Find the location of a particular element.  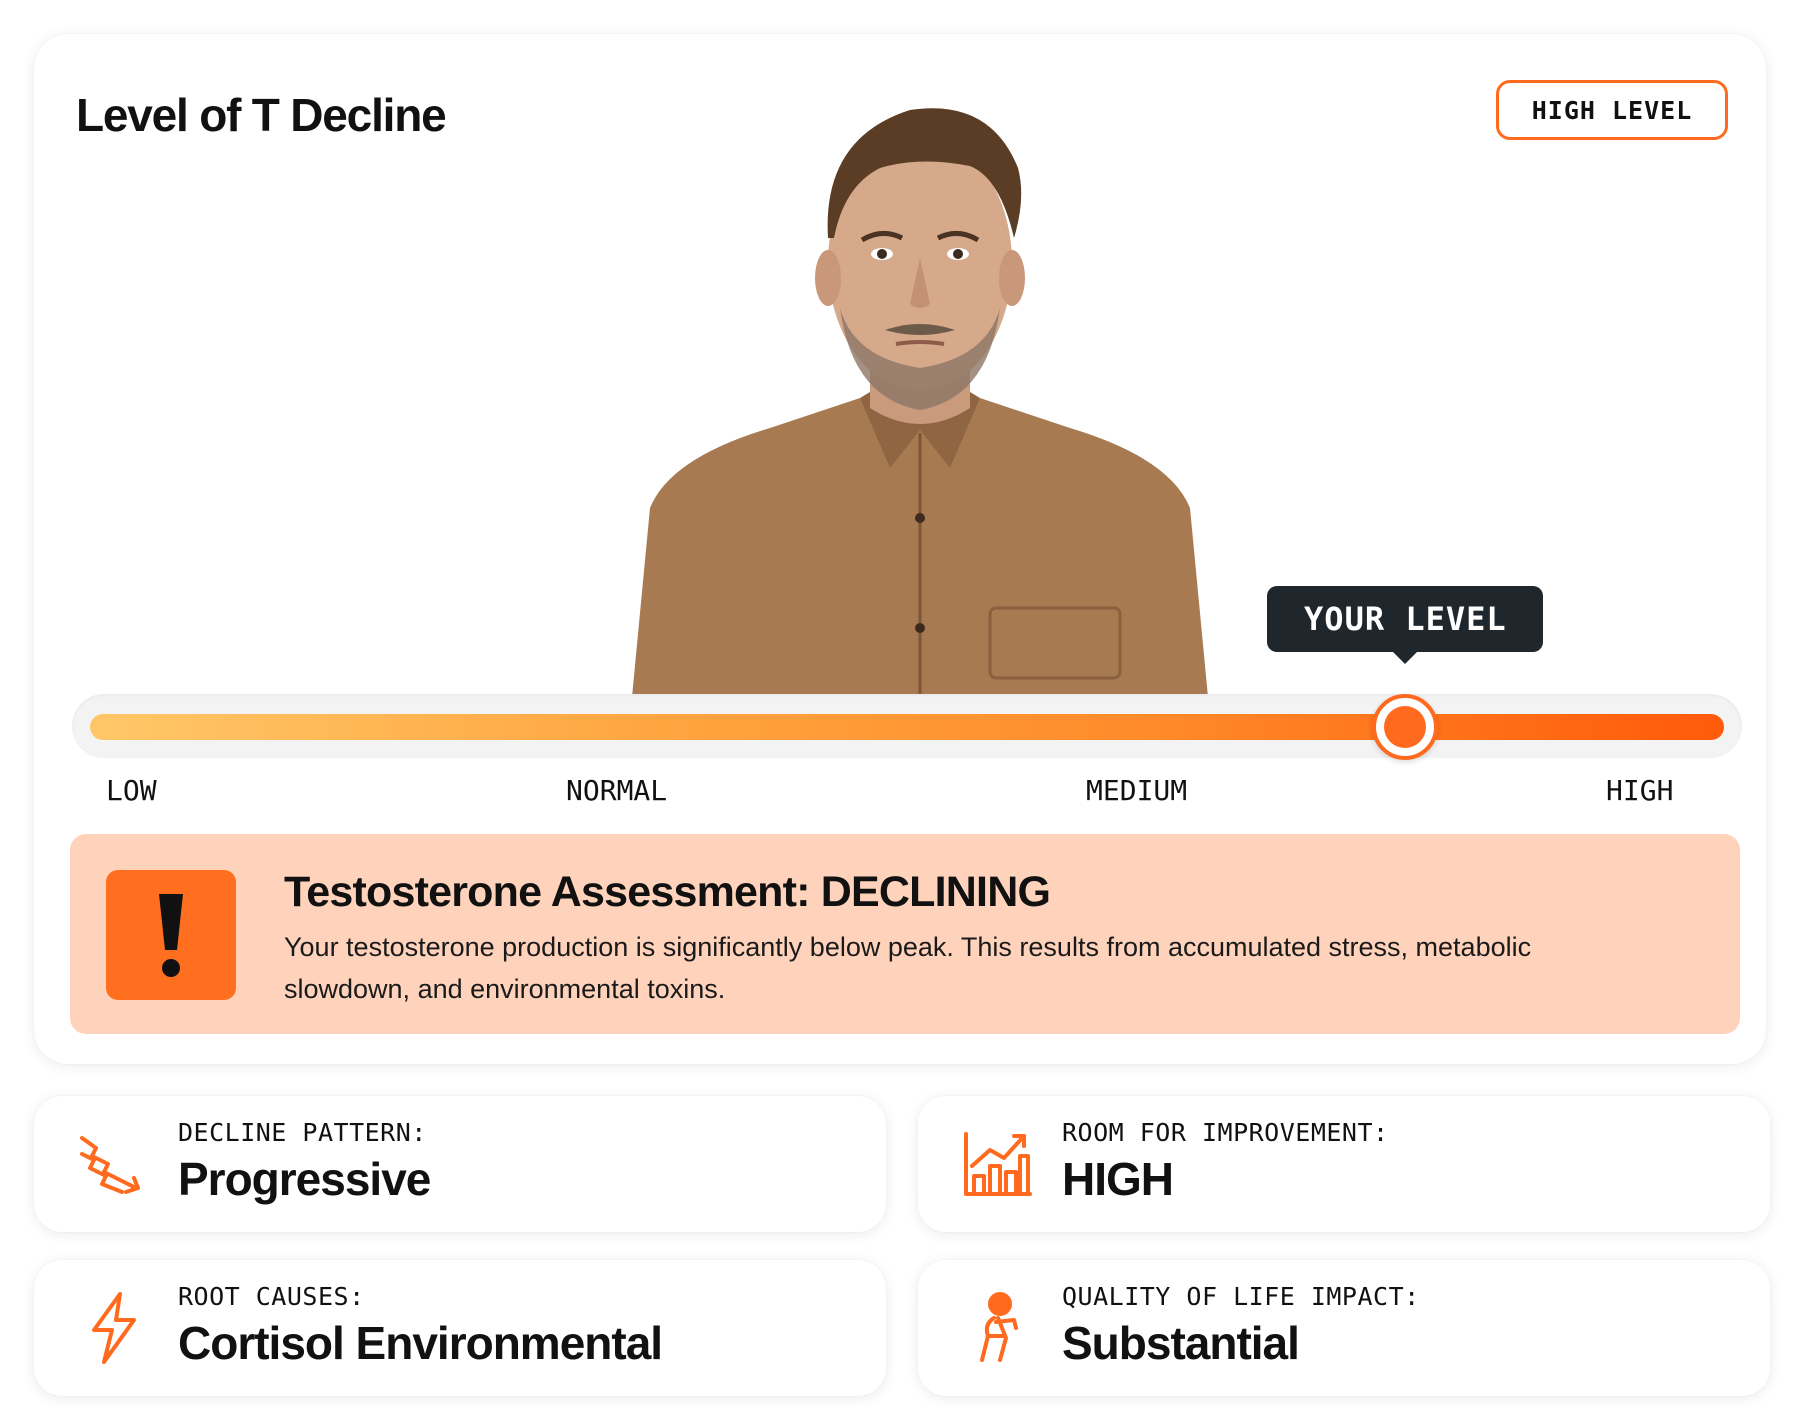

level-slider is located at coordinates (907, 727).